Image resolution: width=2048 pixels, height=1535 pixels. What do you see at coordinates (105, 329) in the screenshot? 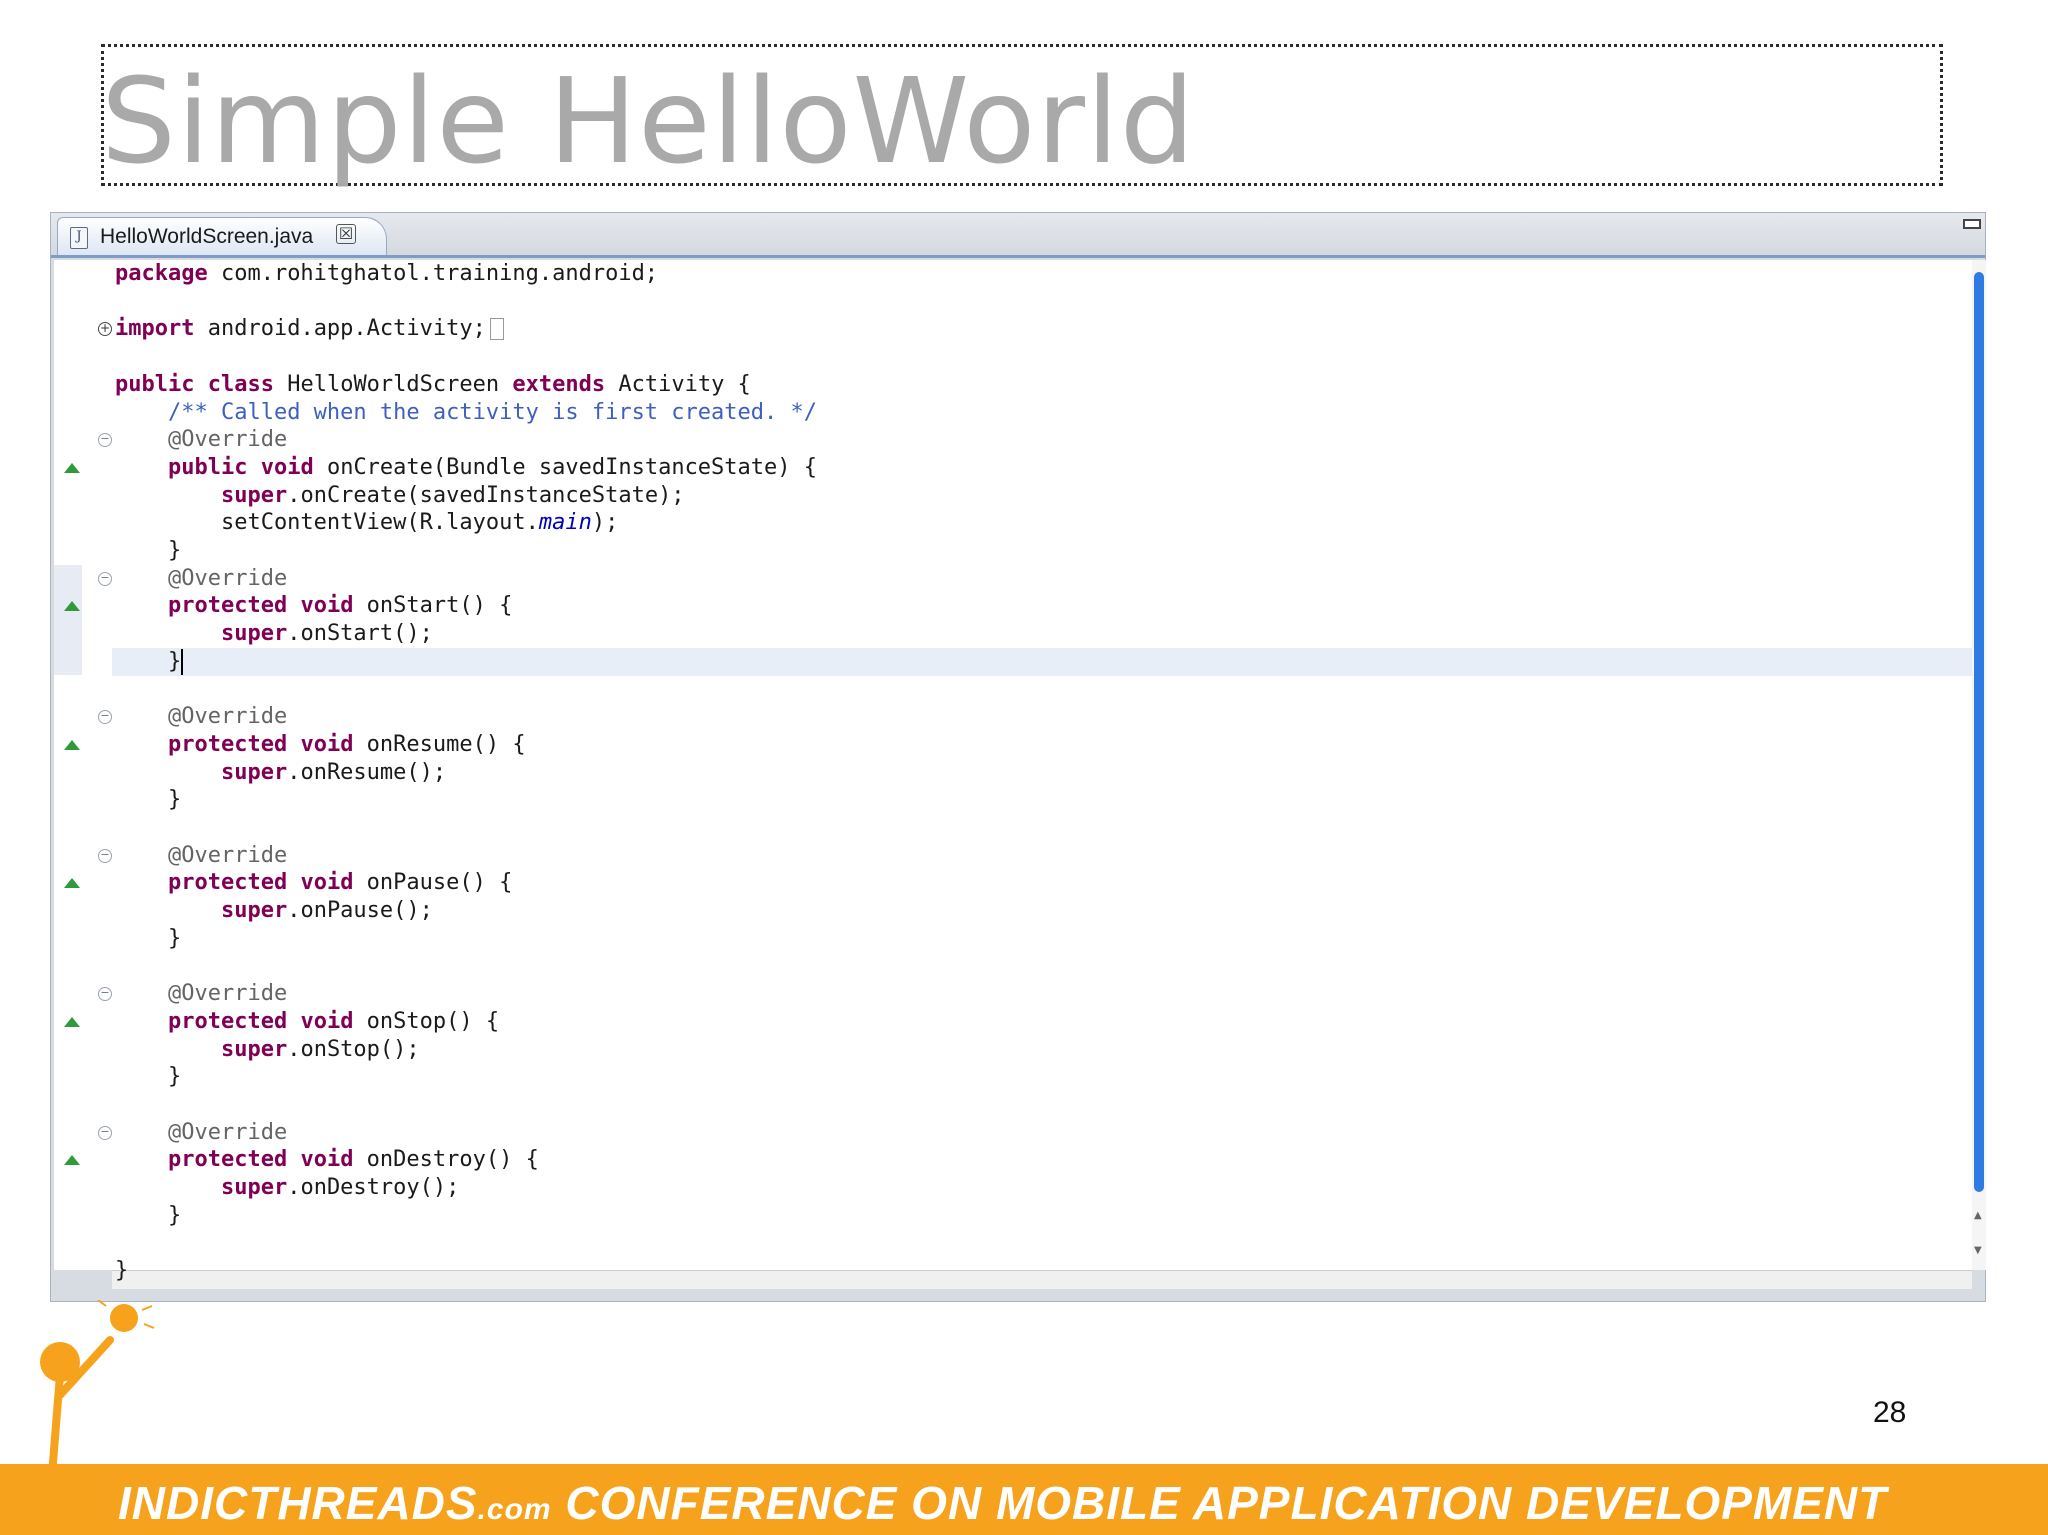
I see `expand-fold-icon: +` at bounding box center [105, 329].